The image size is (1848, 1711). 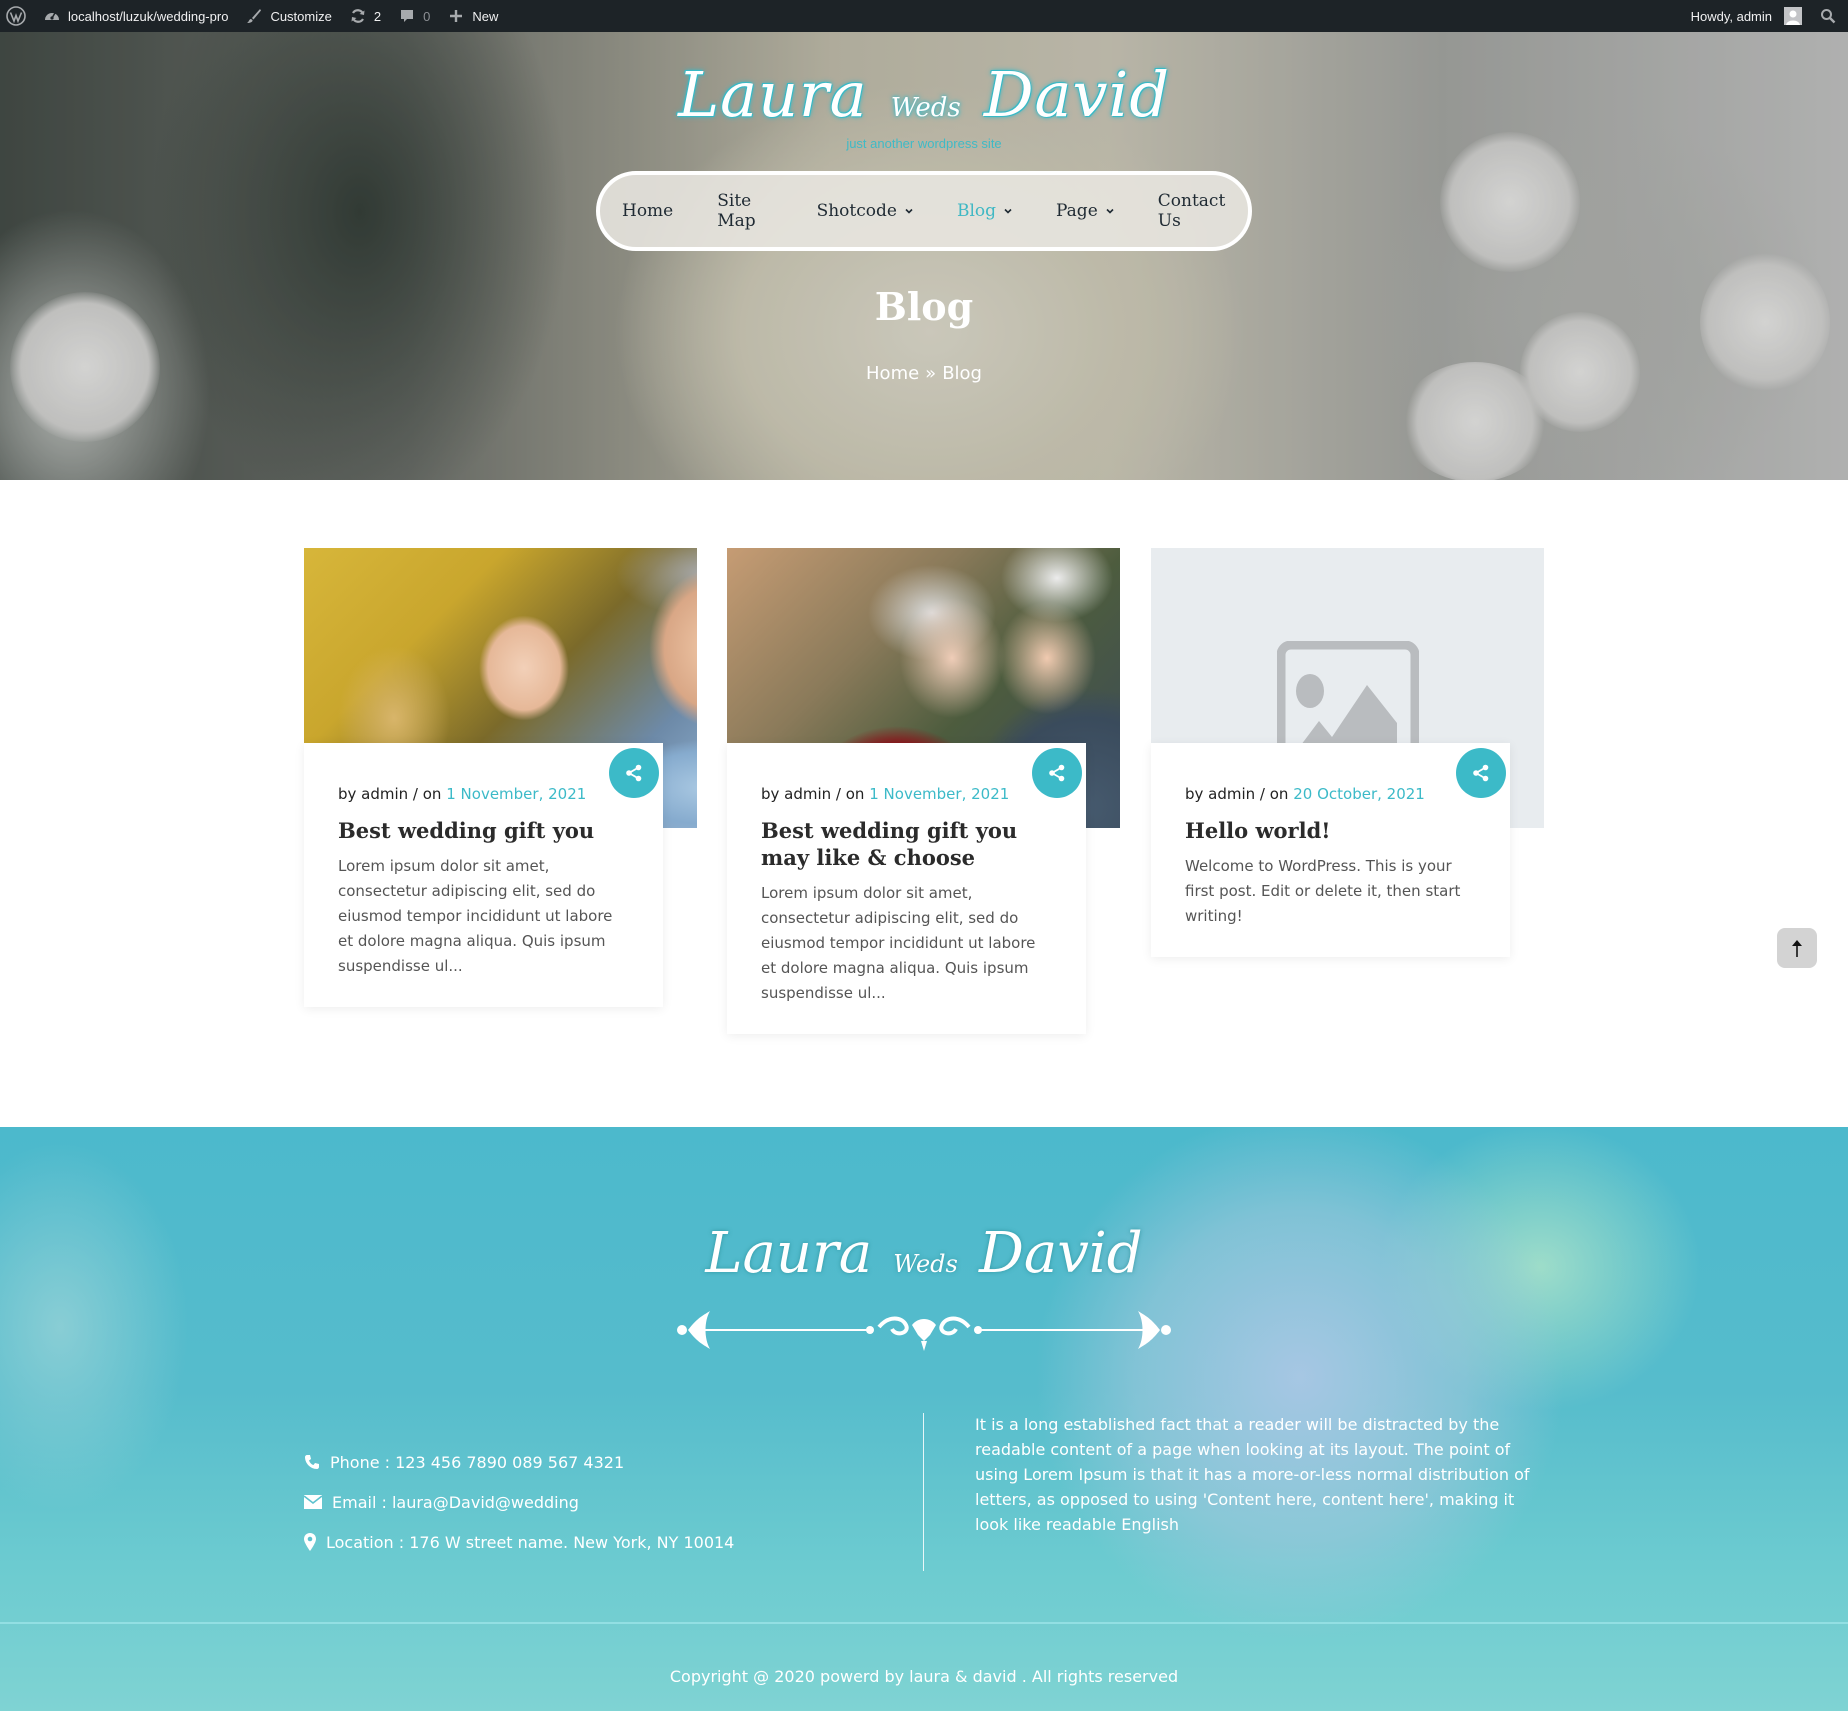 I want to click on contact-phone: Phone : 123 456 7890 089 567 4321, so click(x=519, y=1462).